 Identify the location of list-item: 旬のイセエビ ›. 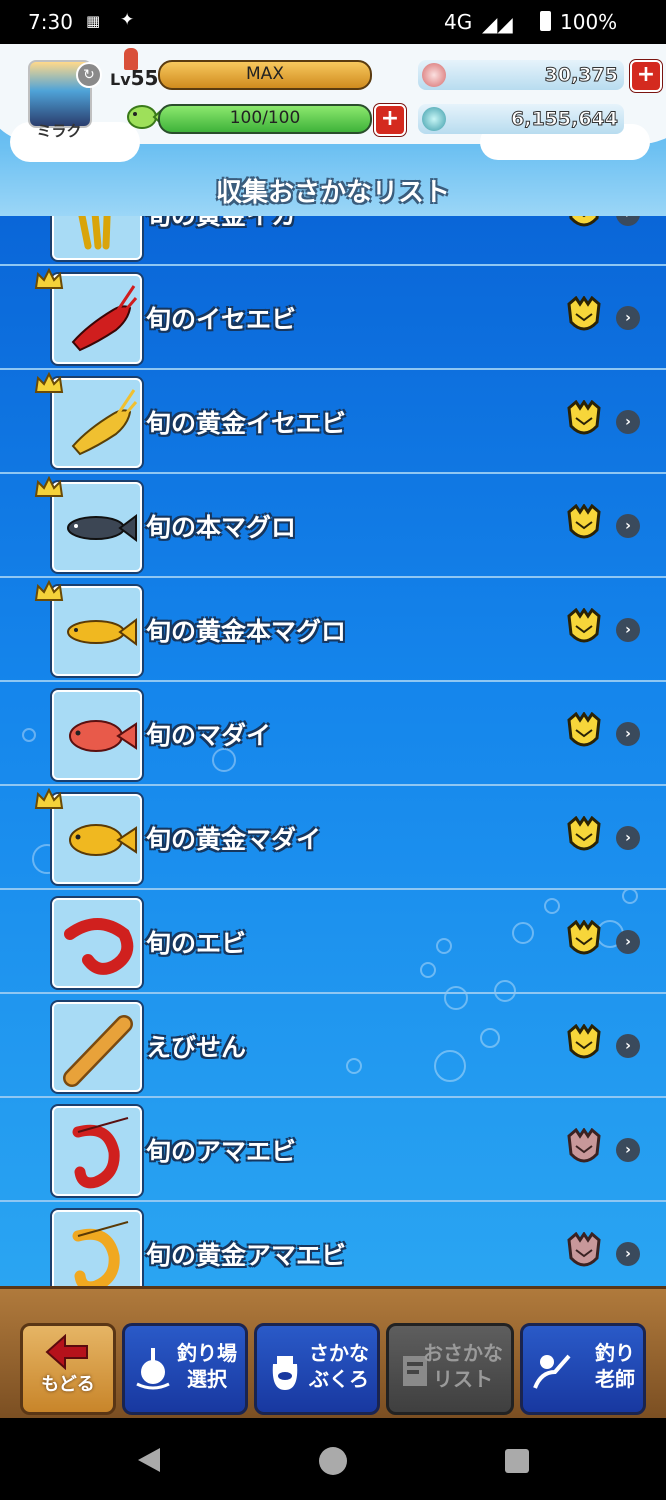
(333, 317).